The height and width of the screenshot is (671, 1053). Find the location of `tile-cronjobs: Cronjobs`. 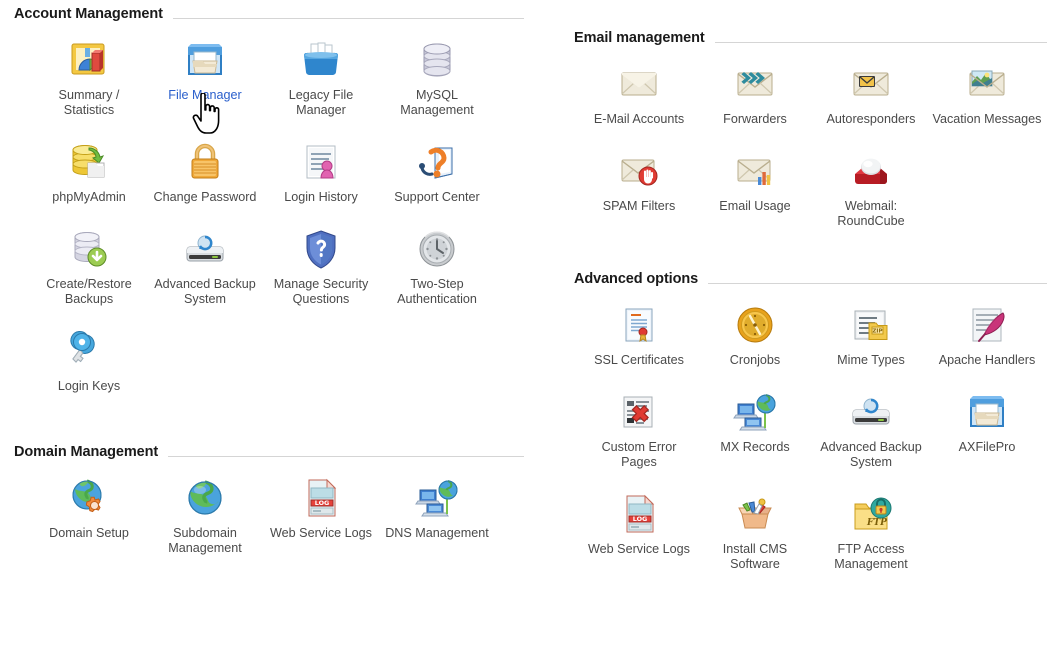

tile-cronjobs: Cronjobs is located at coordinates (755, 330).